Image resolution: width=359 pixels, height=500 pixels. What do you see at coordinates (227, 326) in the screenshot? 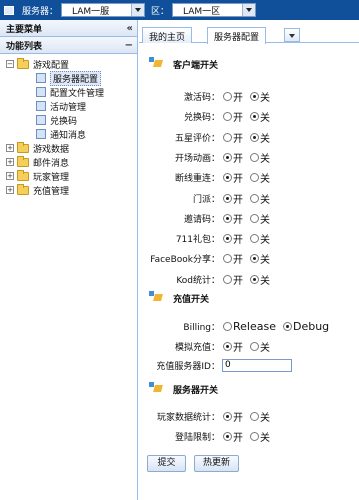
I see `billing-release-radio` at bounding box center [227, 326].